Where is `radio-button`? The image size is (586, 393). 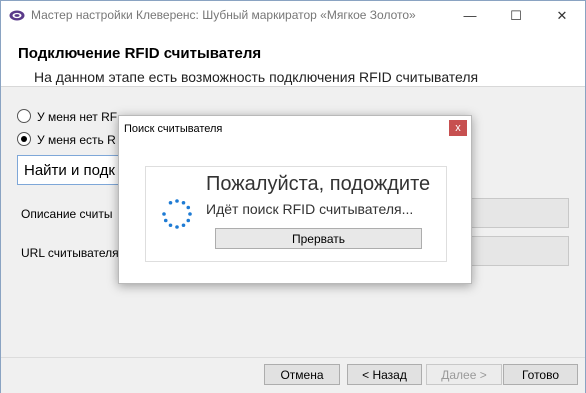 radio-button is located at coordinates (24, 116).